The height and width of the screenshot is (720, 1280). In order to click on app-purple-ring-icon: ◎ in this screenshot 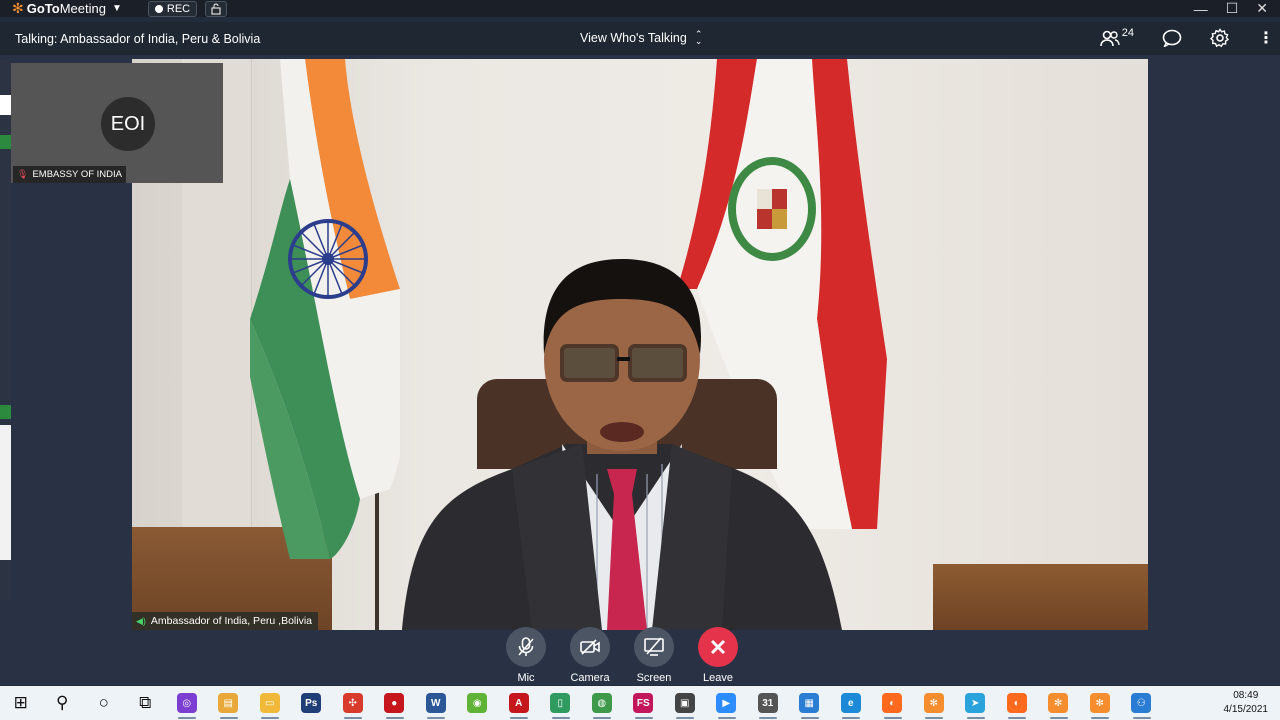, I will do `click(186, 703)`.